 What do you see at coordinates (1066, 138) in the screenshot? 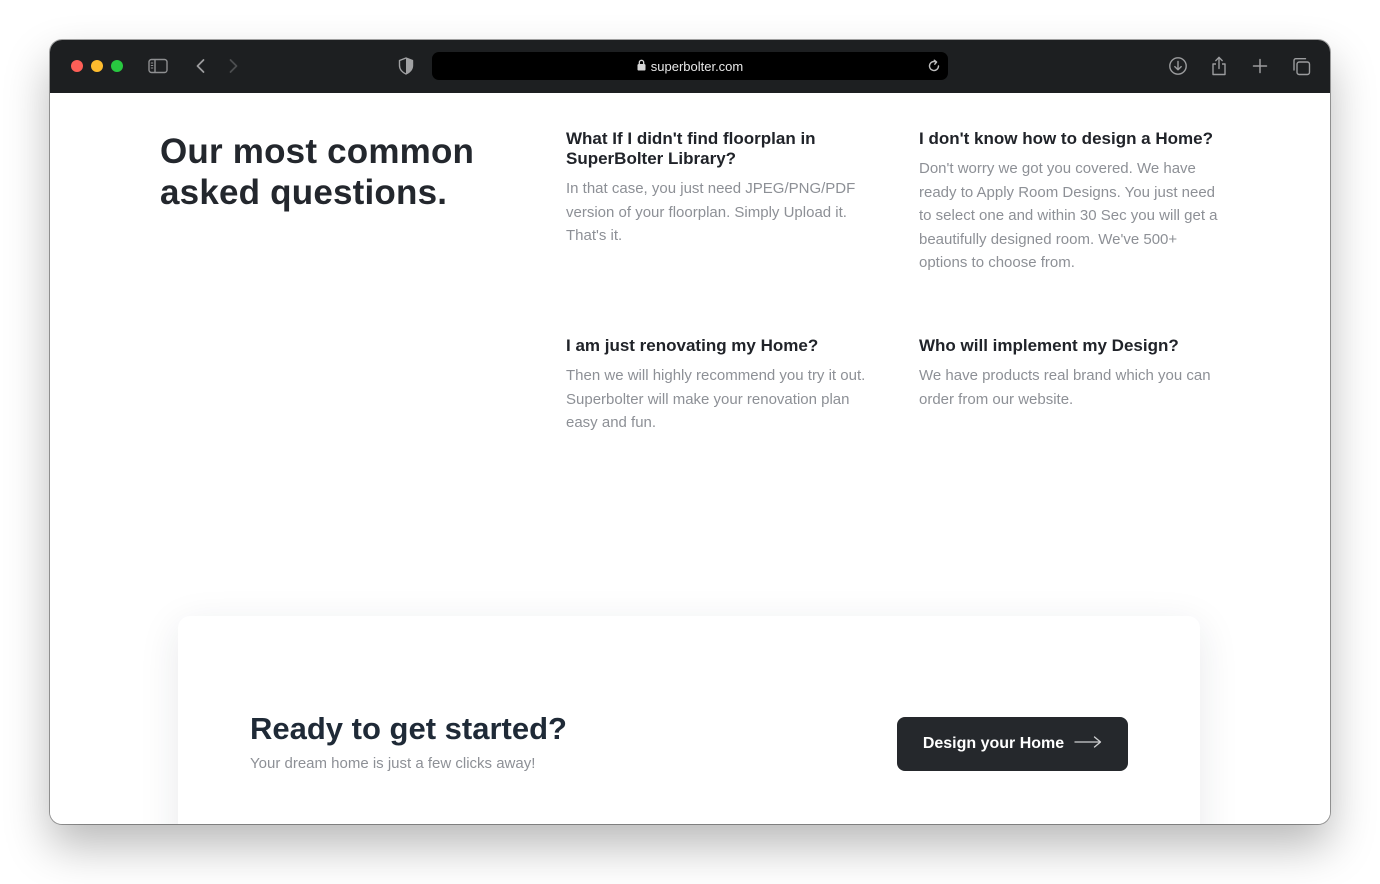
I see `faq-question: I don't know how to design a Home?` at bounding box center [1066, 138].